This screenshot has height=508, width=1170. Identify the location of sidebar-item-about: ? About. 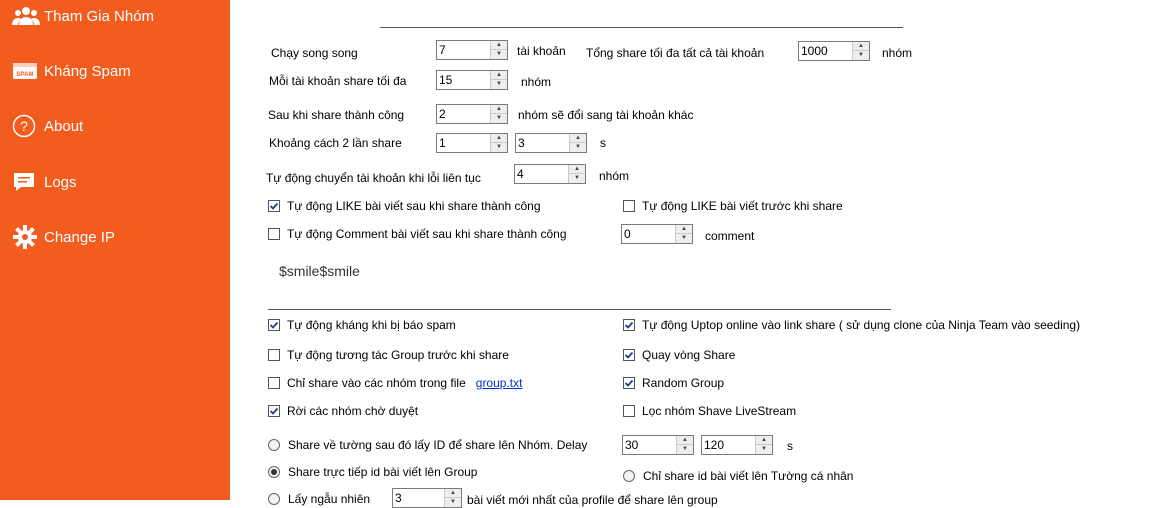
(47, 126).